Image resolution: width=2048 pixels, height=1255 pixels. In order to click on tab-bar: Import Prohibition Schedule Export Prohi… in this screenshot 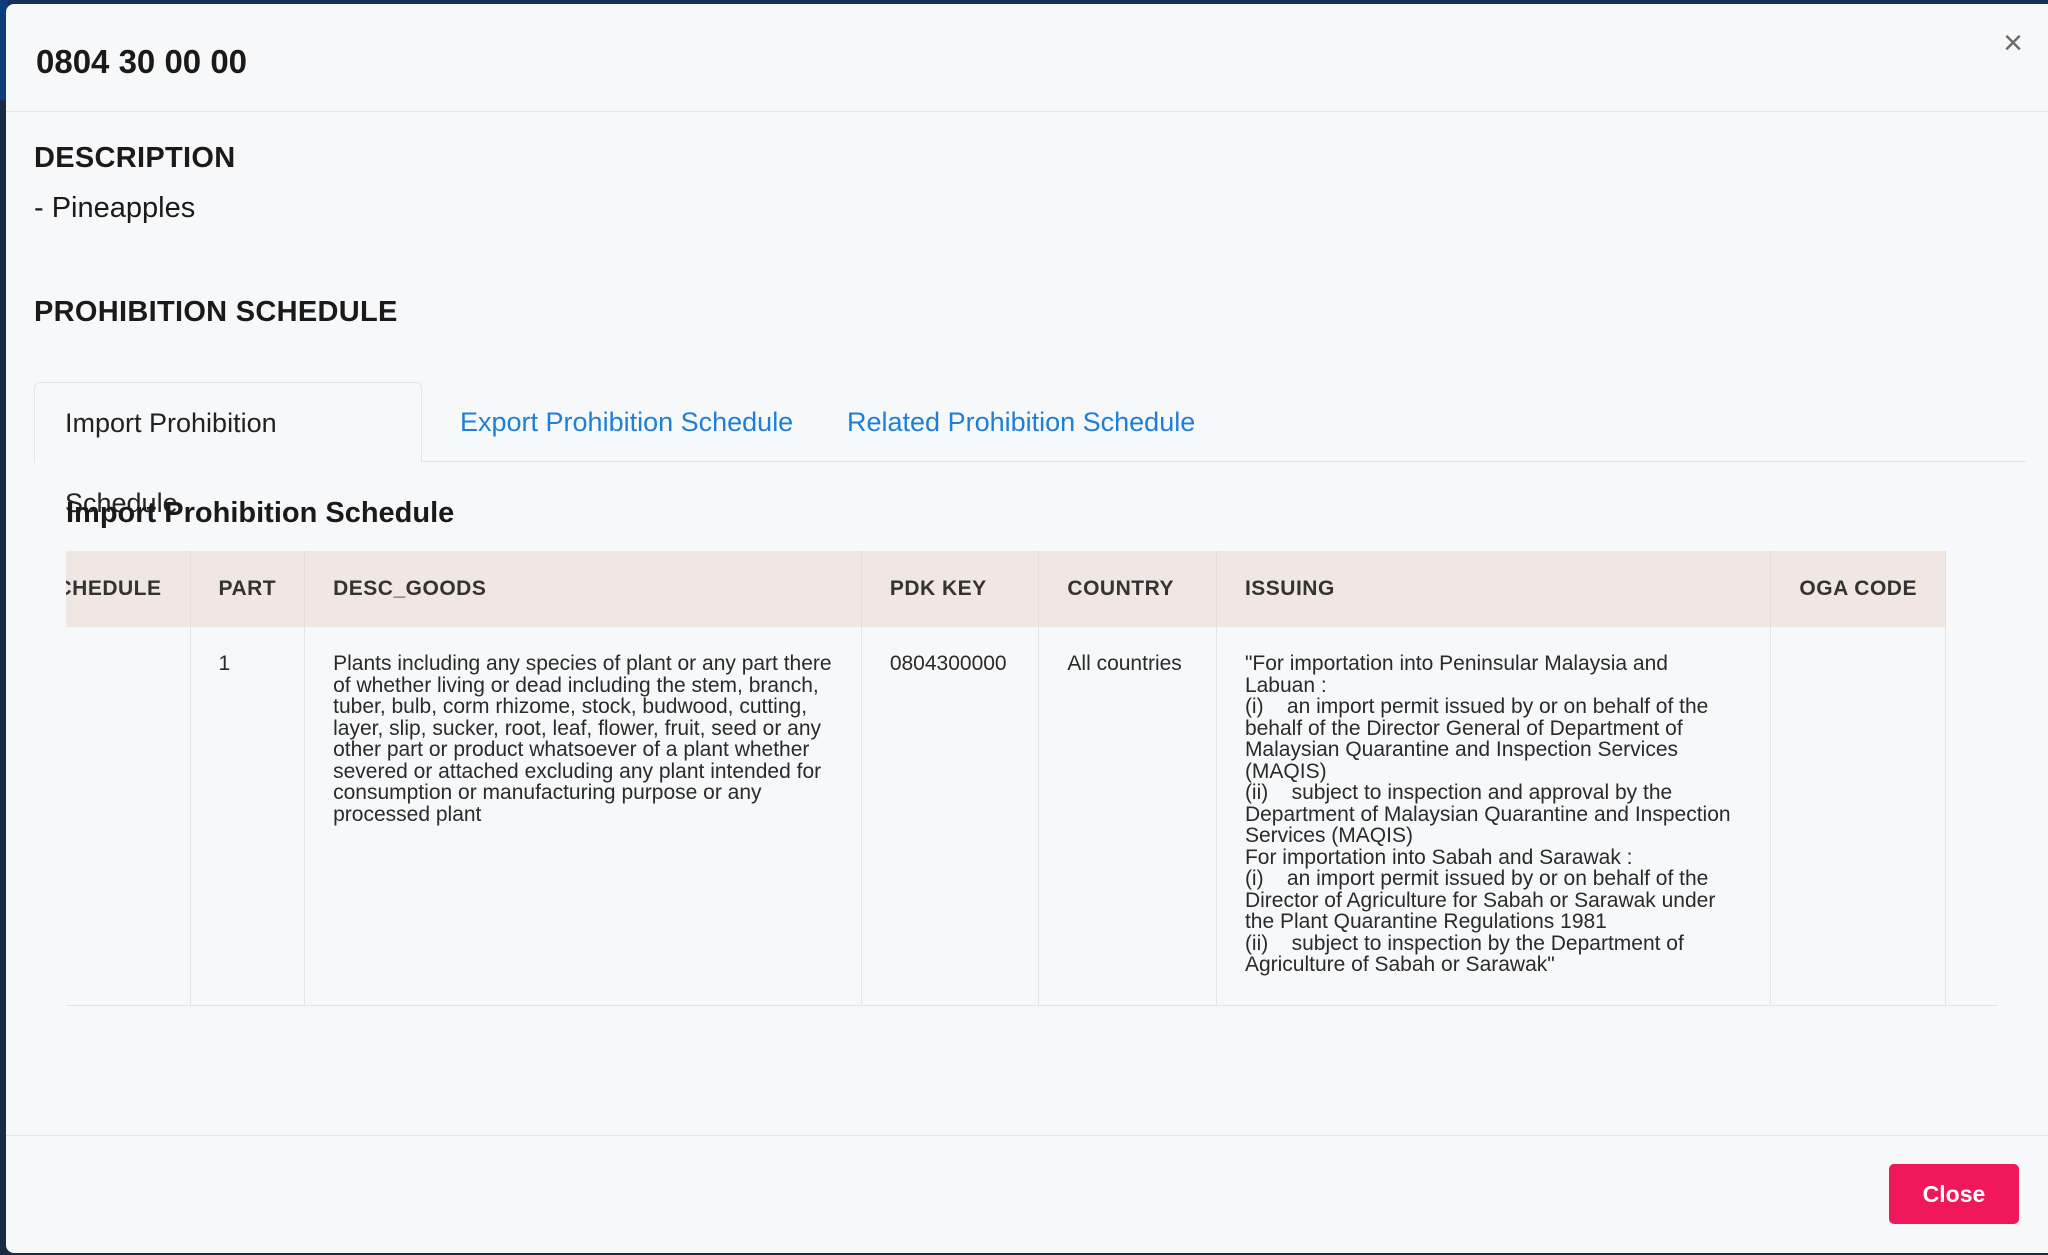, I will do `click(1030, 450)`.